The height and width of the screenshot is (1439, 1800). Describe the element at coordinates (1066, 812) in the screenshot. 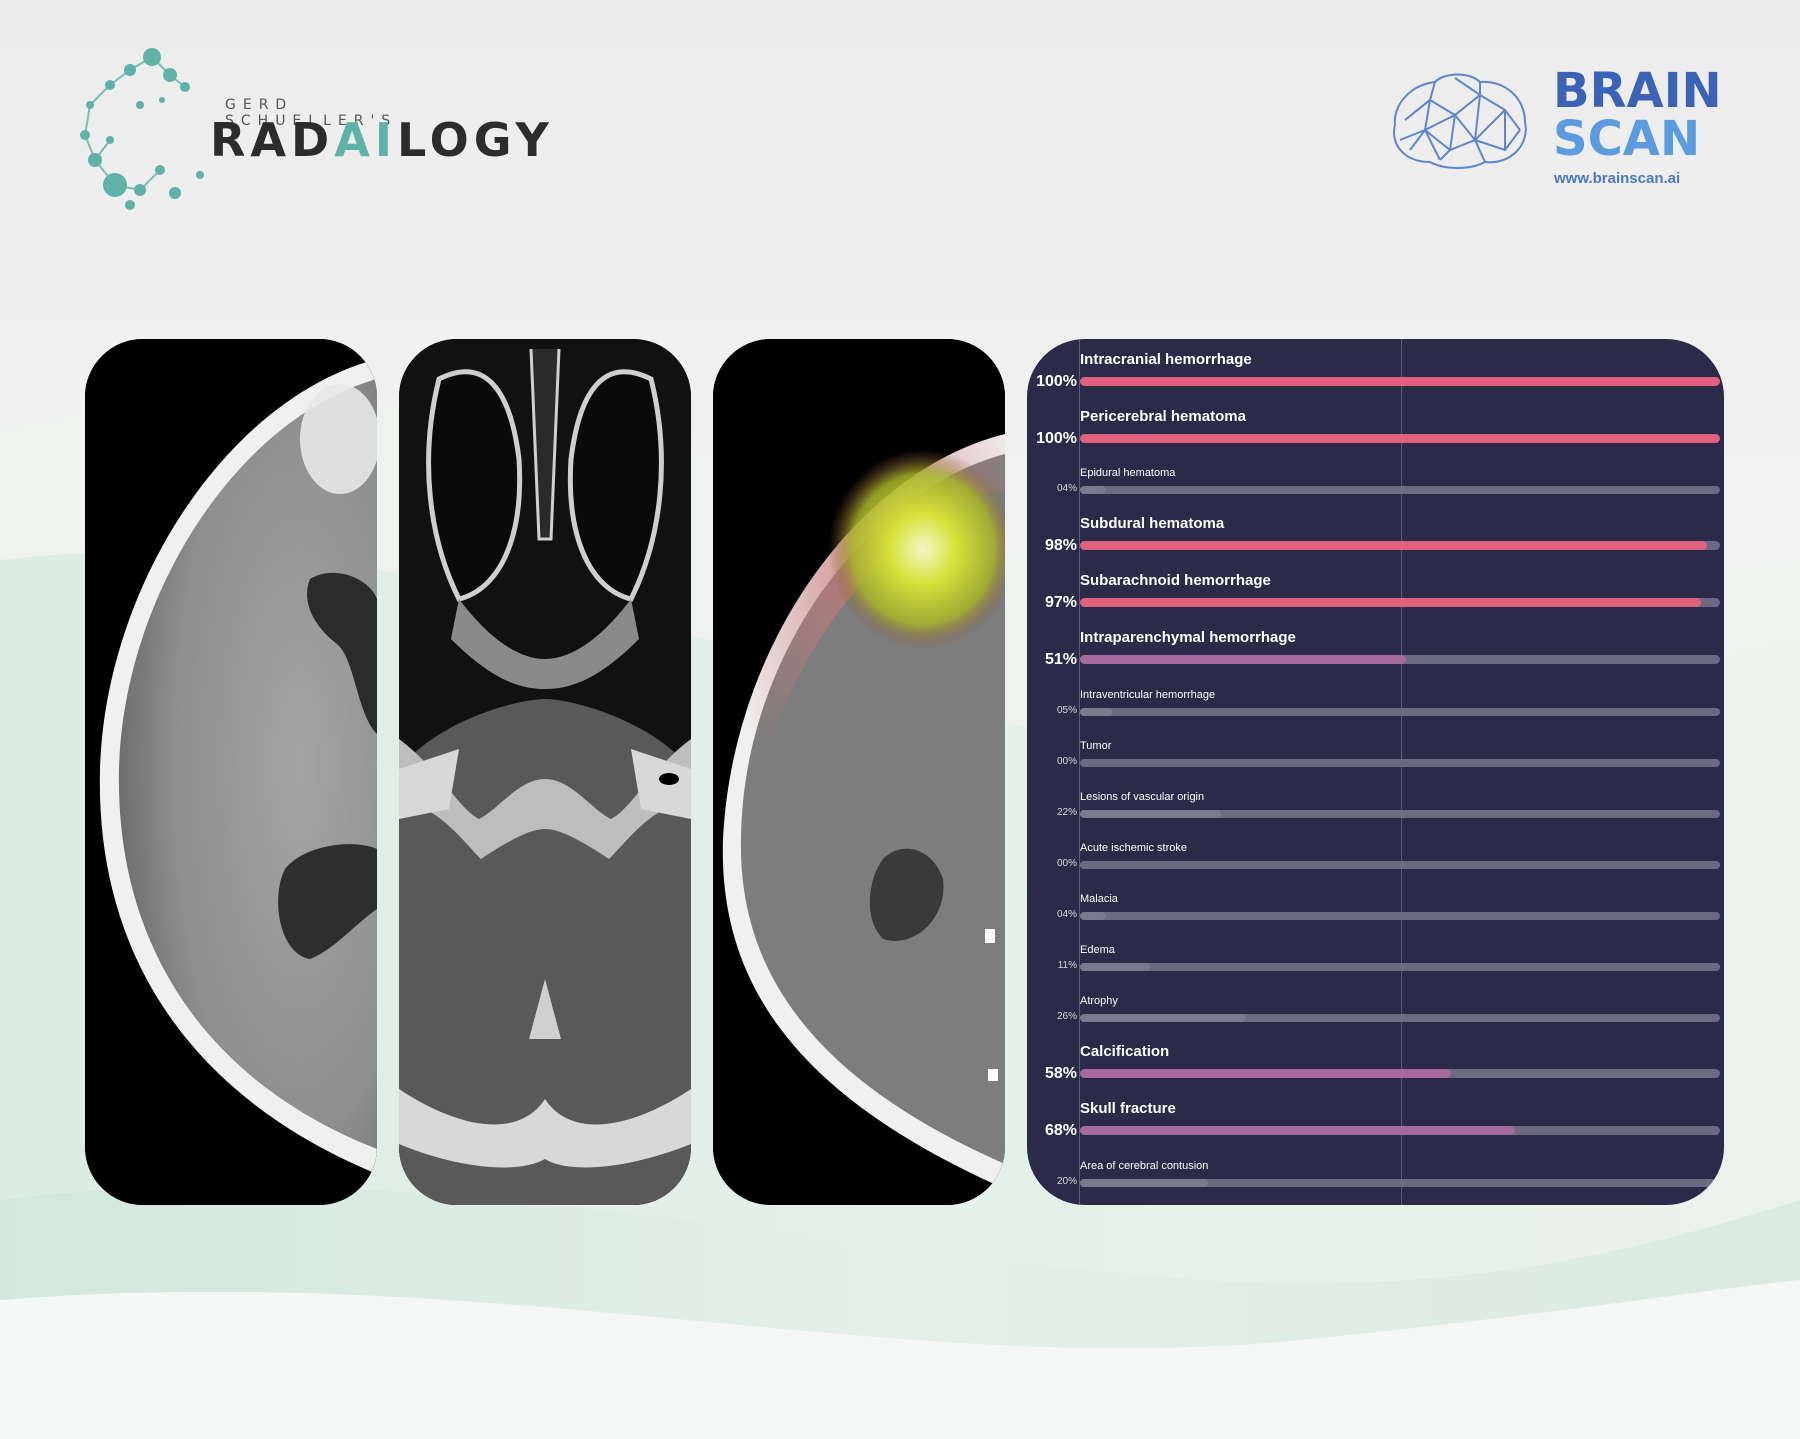

I see `finding-percentage: 22%` at that location.